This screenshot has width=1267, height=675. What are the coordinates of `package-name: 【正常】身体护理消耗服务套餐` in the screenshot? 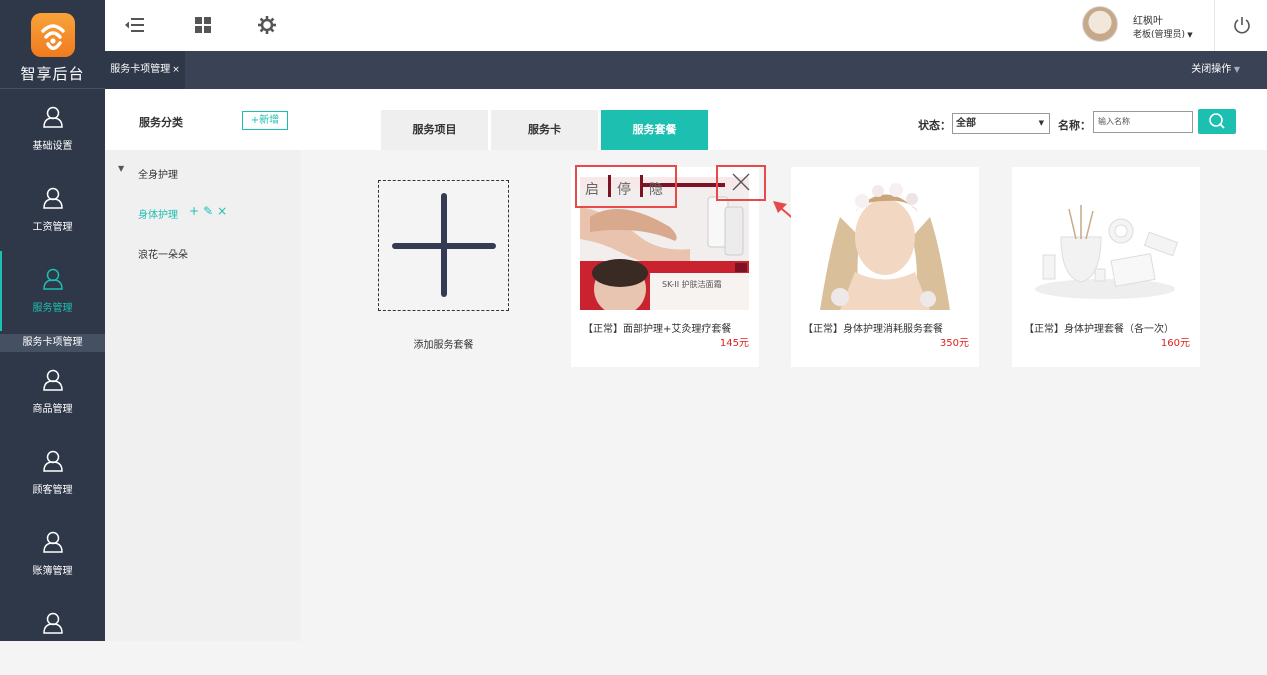 It's located at (873, 329).